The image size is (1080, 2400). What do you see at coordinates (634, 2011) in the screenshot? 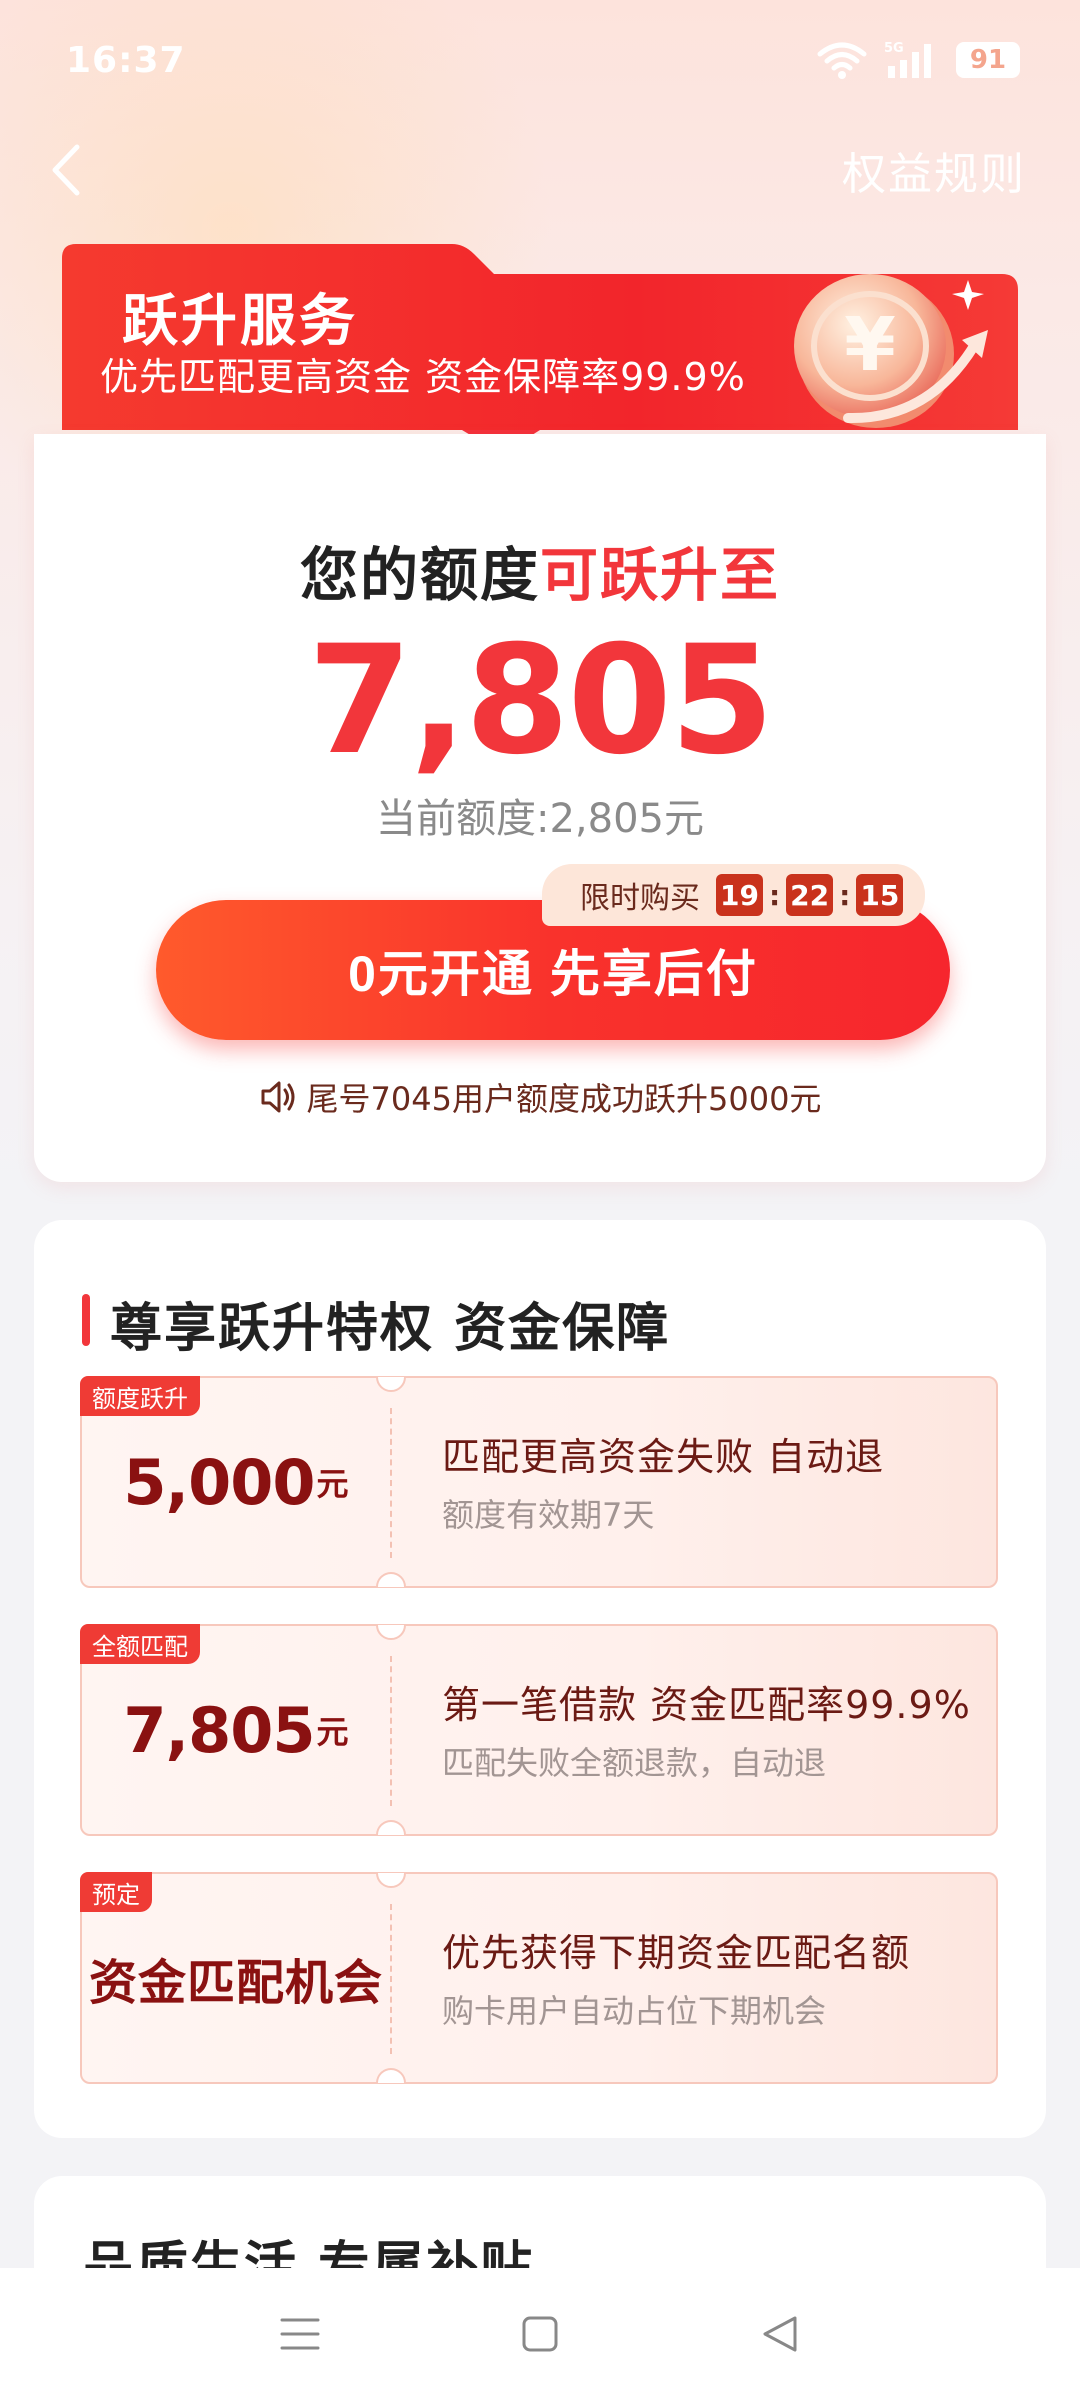
I see `ticket-sub-text: 购卡用户自动占位下期机会` at bounding box center [634, 2011].